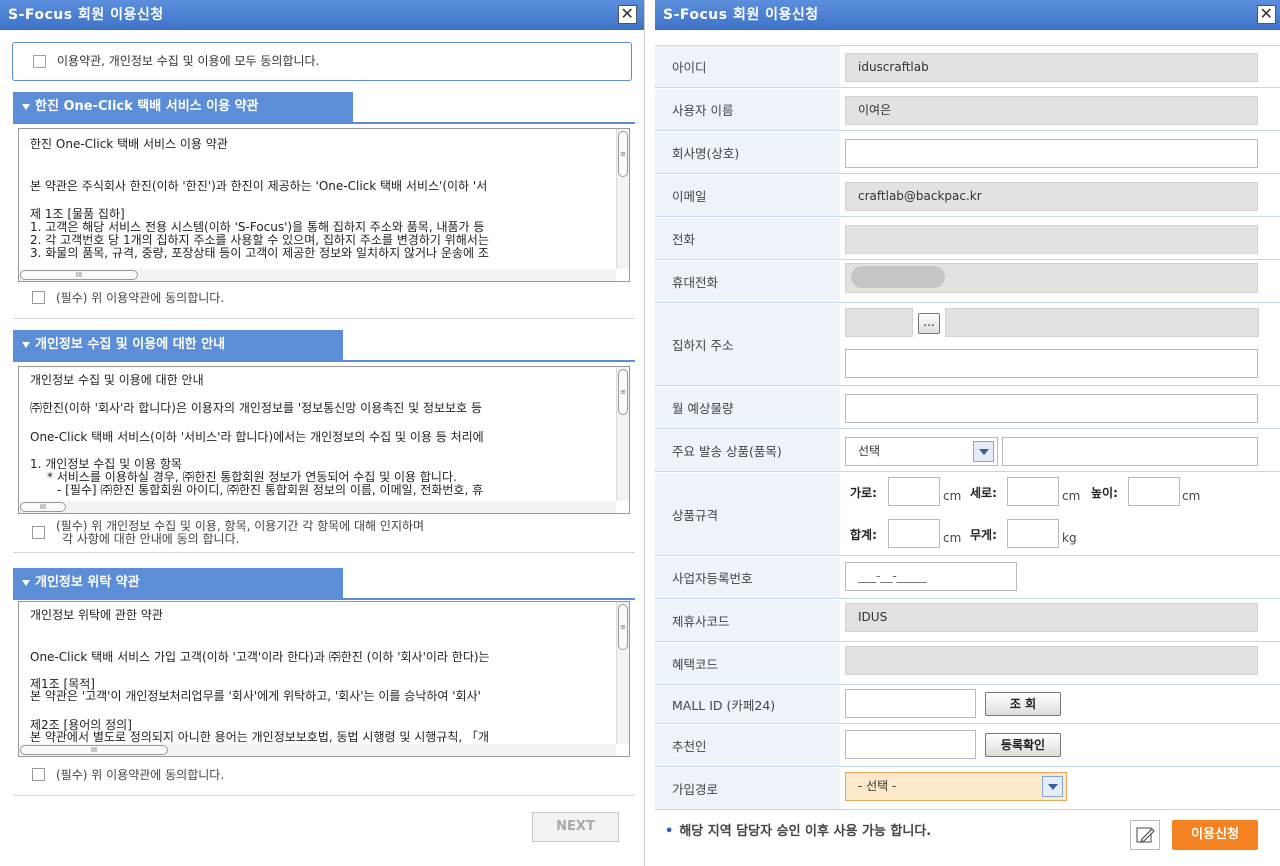 The height and width of the screenshot is (866, 1280). Describe the element at coordinates (87, 582) in the screenshot. I see `section-title: 개인정보 위탁 약관` at that location.